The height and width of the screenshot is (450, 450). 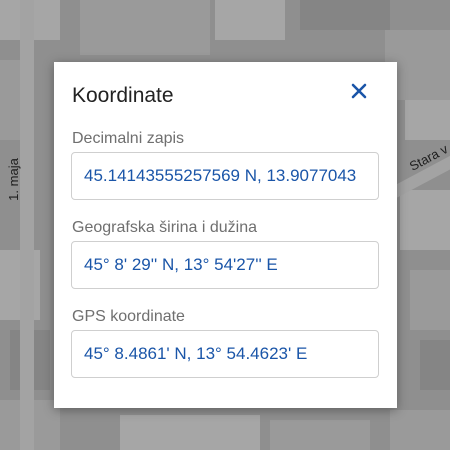 I want to click on close-button, so click(x=359, y=91).